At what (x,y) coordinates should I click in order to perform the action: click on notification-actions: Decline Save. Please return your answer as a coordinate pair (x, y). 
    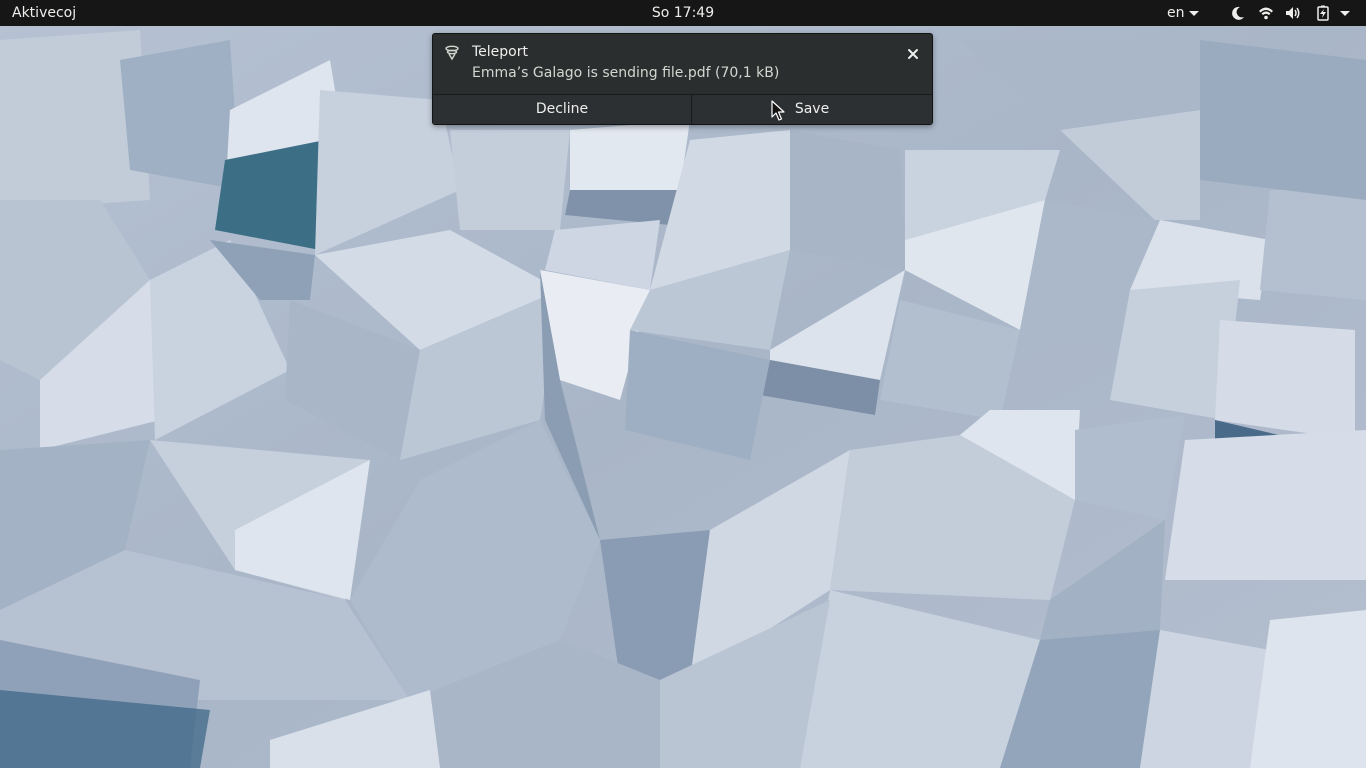
    Looking at the image, I should click on (682, 109).